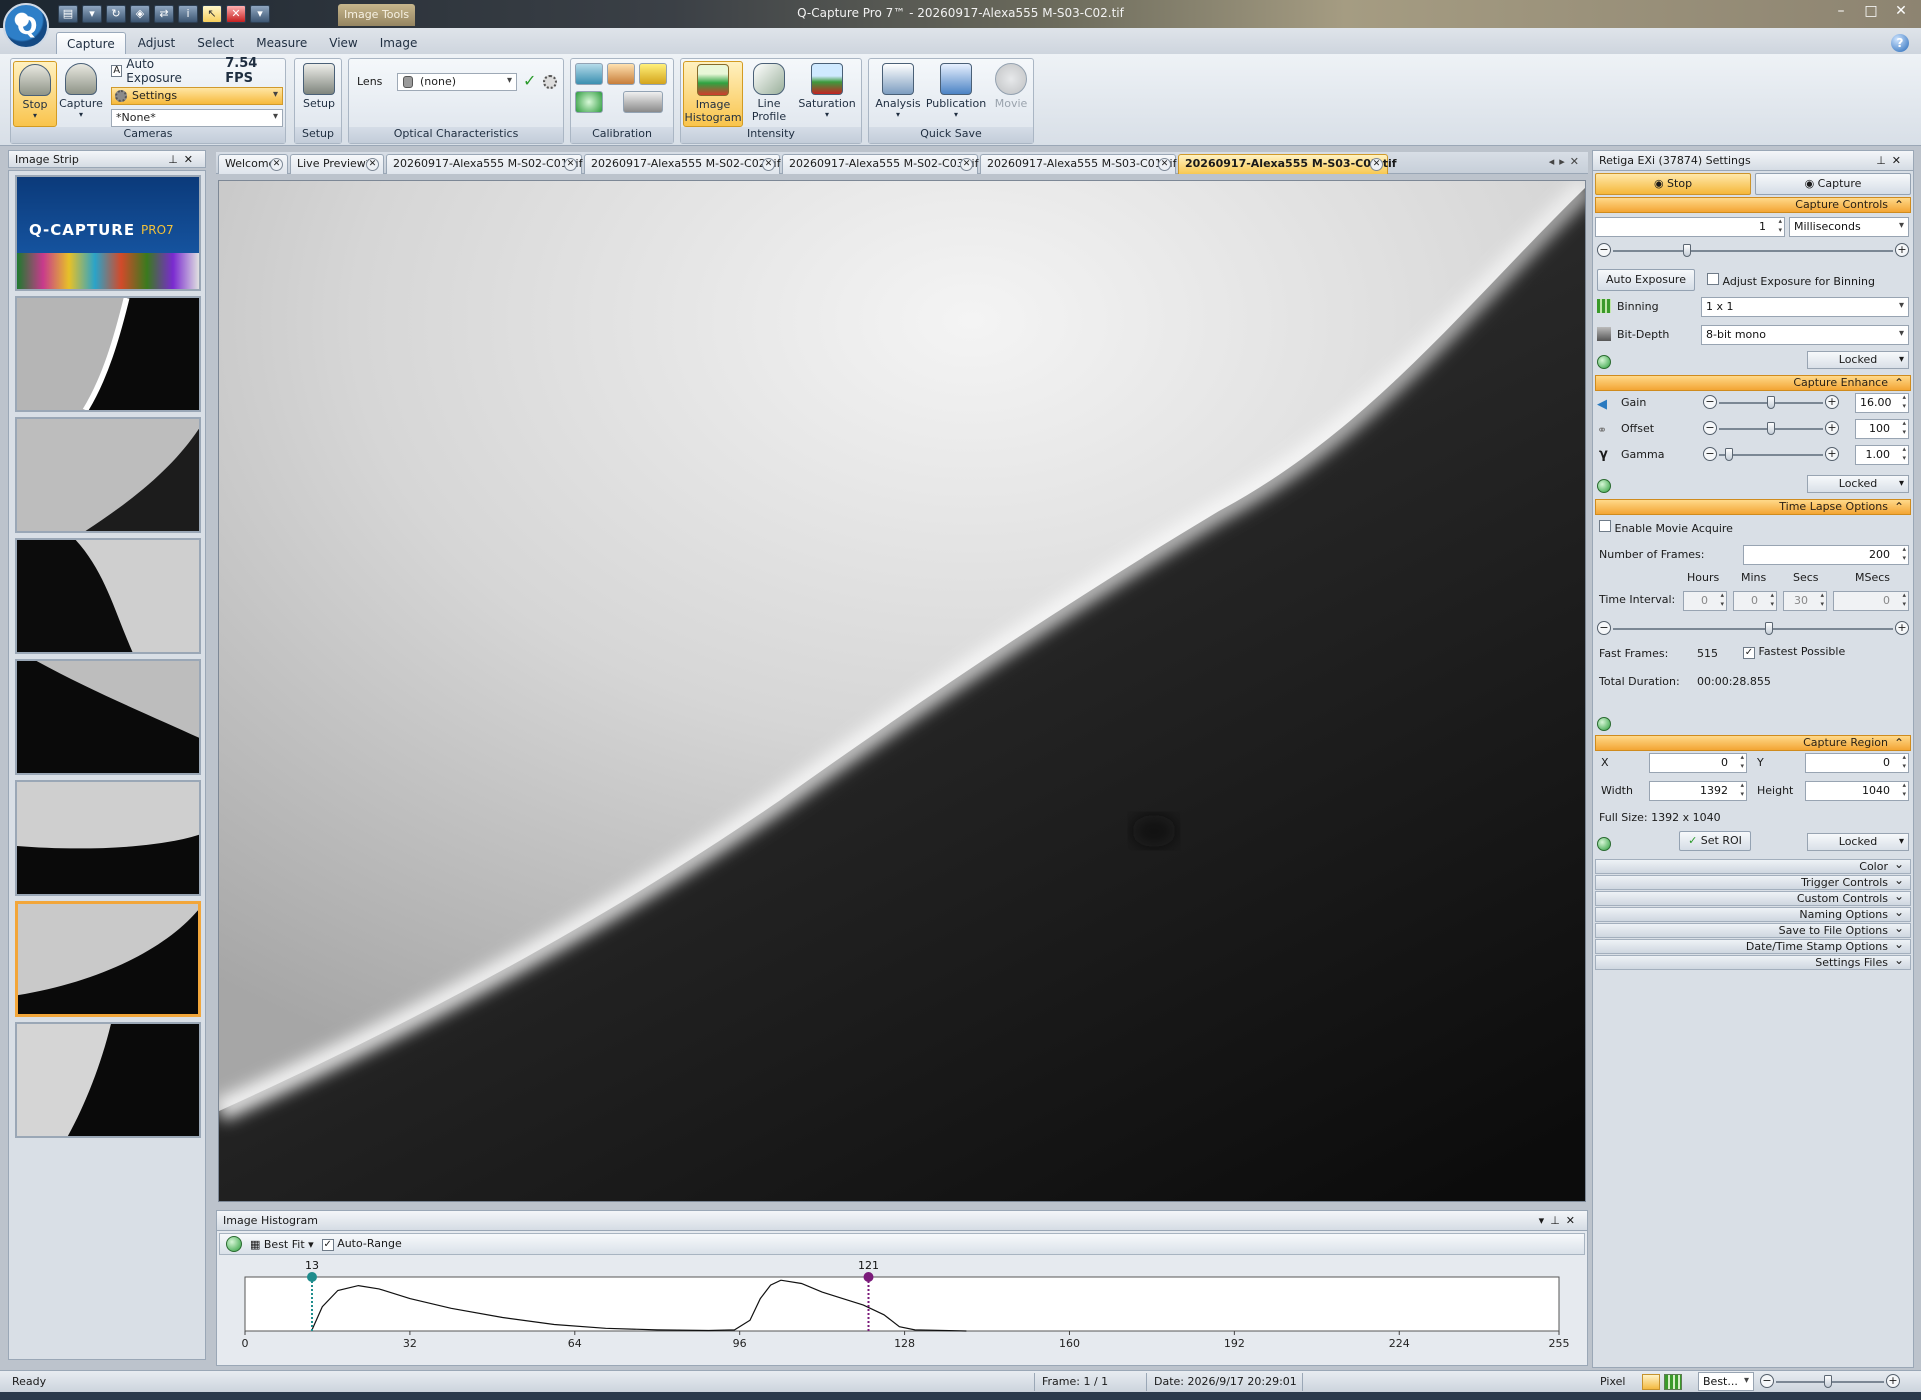 The image size is (1921, 1400). I want to click on auto-exposure-row: A Auto Exposure 7.54 FPS, so click(198, 71).